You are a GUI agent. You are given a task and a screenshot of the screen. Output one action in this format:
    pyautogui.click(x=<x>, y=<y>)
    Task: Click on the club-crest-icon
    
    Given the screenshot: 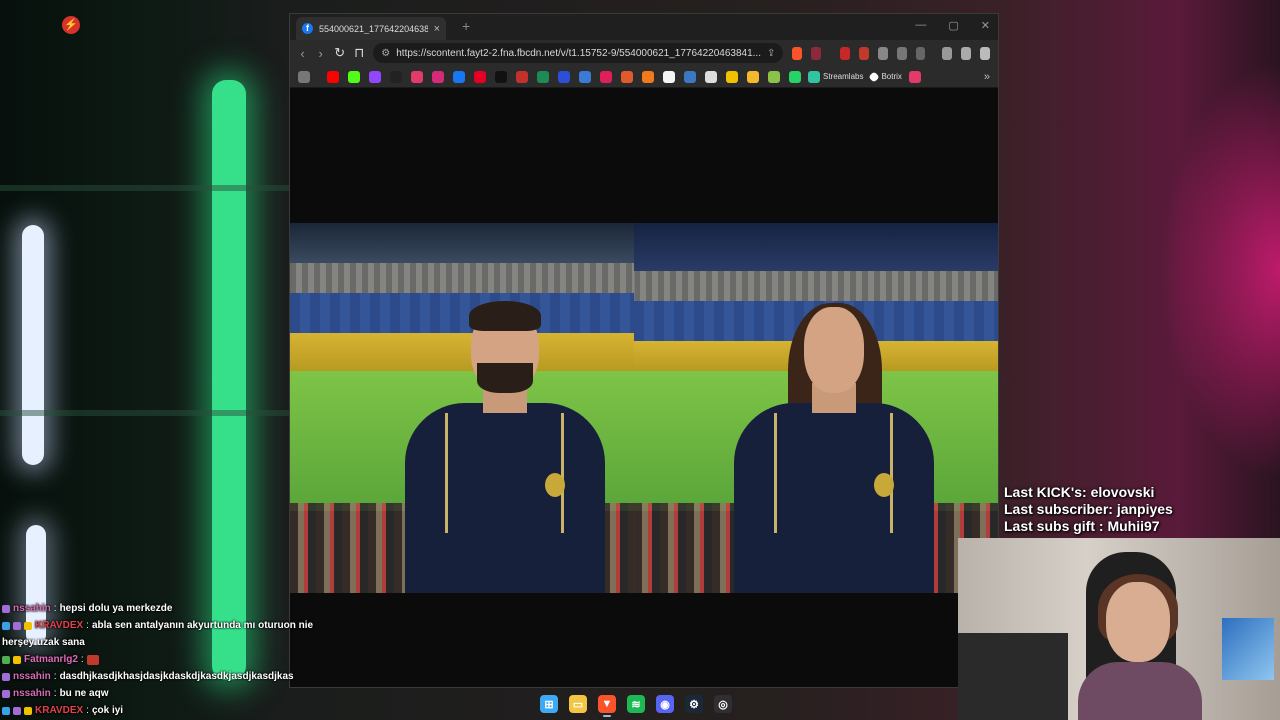 What is the action you would take?
    pyautogui.click(x=884, y=485)
    